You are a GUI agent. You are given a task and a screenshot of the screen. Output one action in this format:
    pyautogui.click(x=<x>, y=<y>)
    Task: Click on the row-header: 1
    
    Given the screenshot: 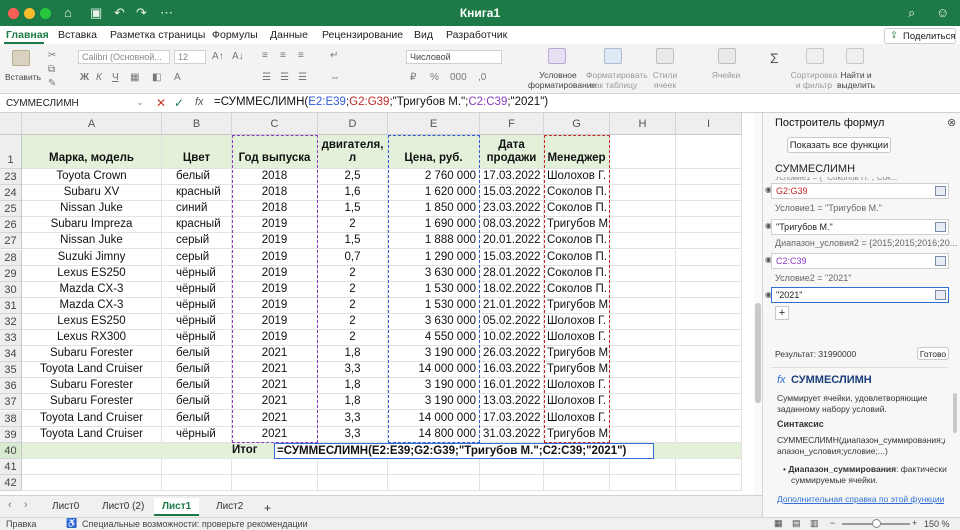 What is the action you would take?
    pyautogui.click(x=11, y=152)
    